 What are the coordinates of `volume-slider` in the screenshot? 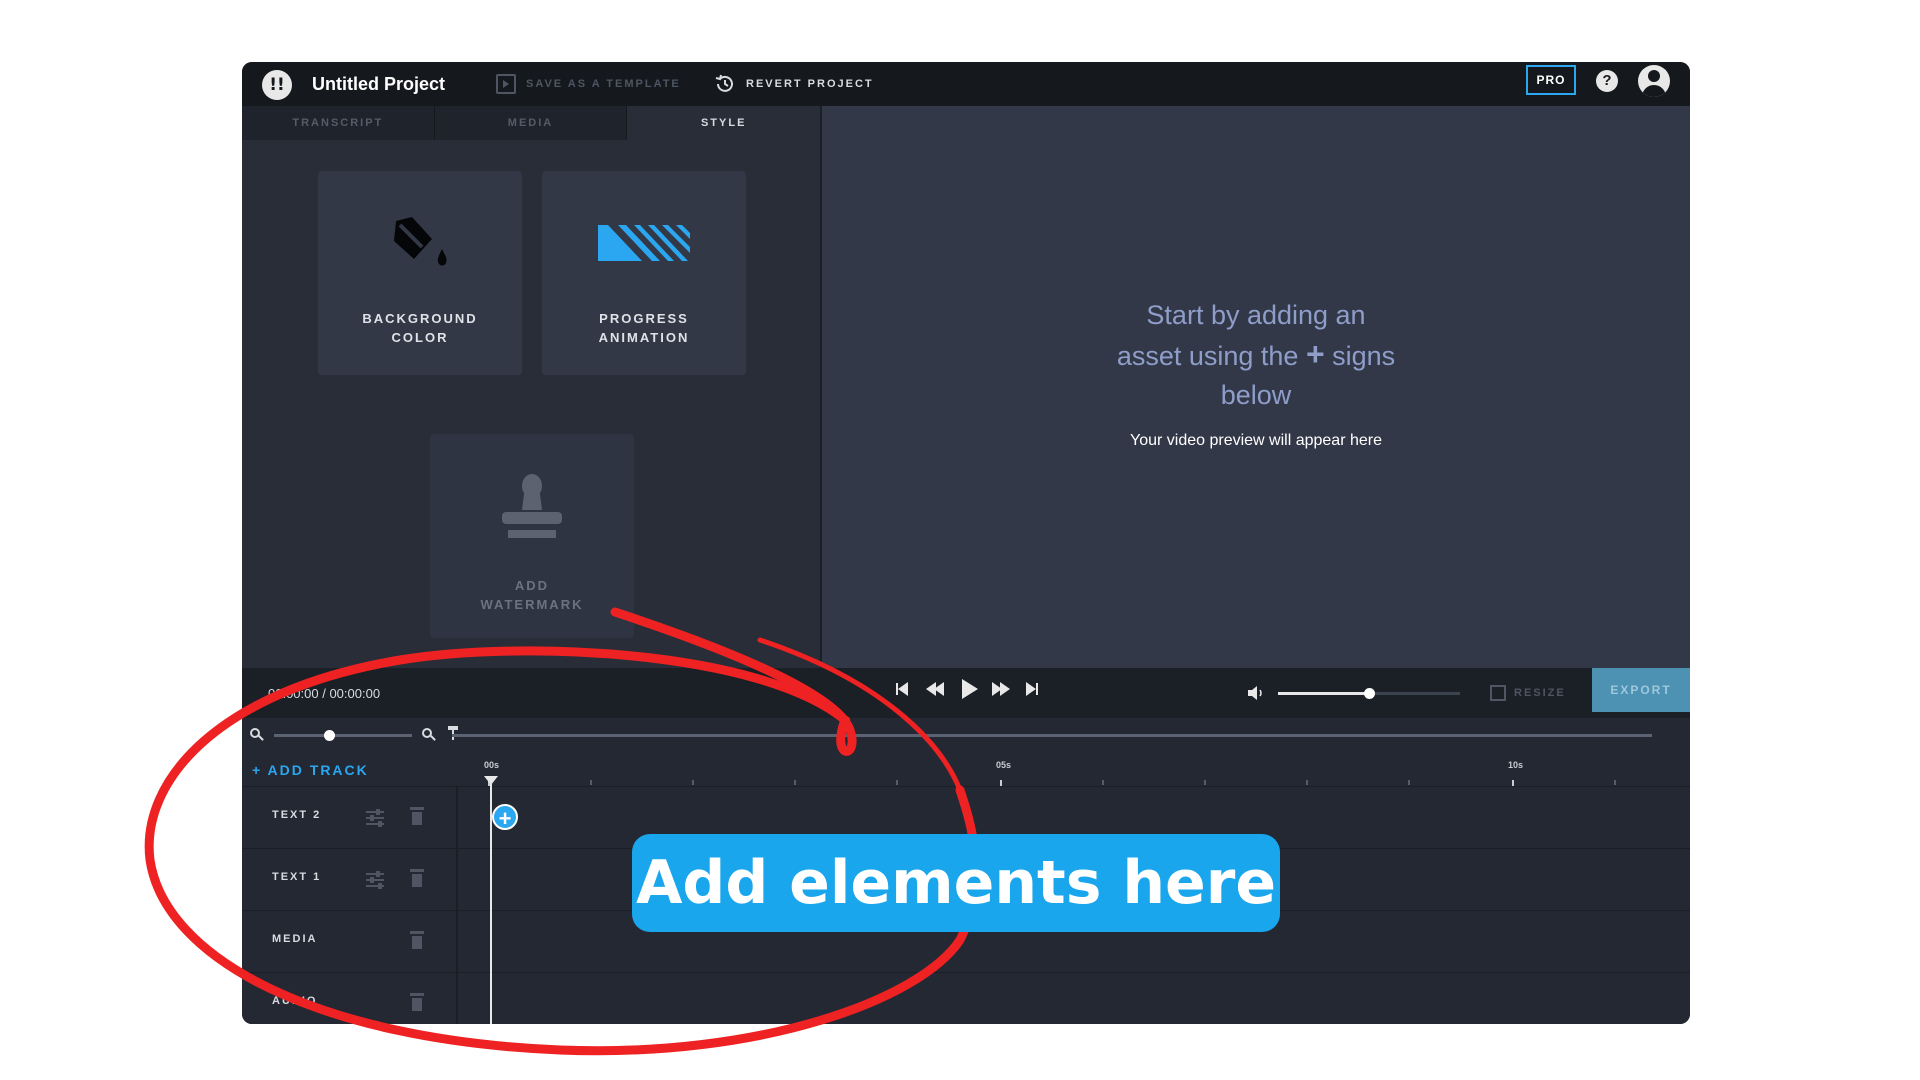 It's located at (1369, 693).